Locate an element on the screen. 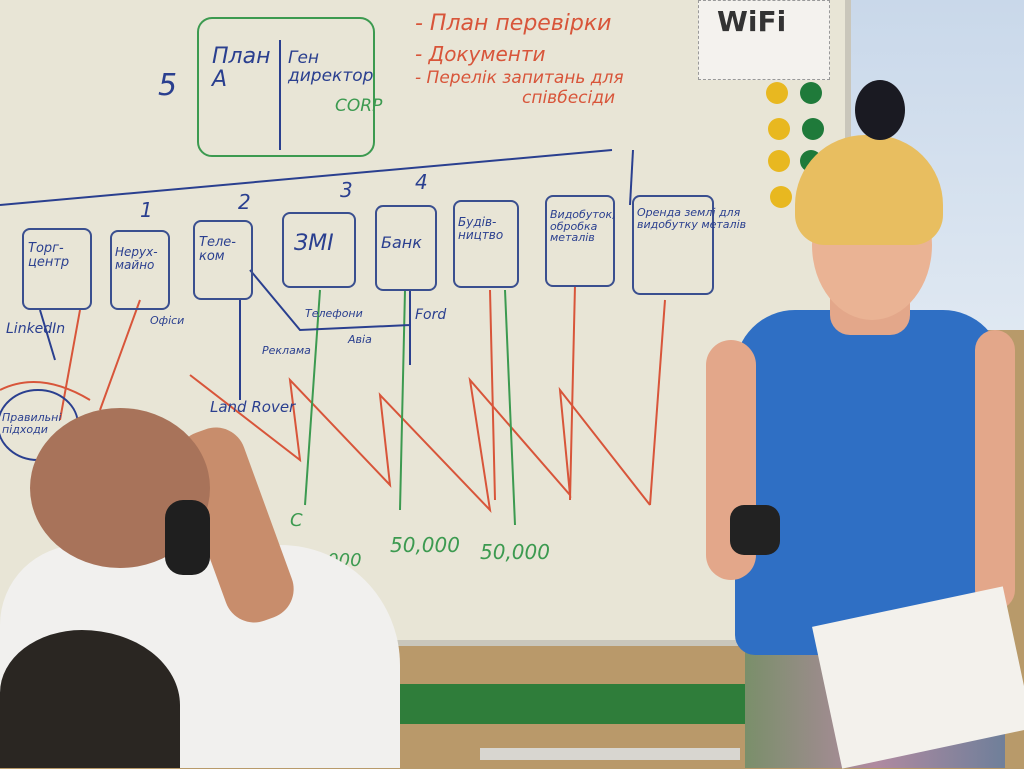 The image size is (1024, 769). note-land-rover: Land Rover is located at coordinates (253, 407).